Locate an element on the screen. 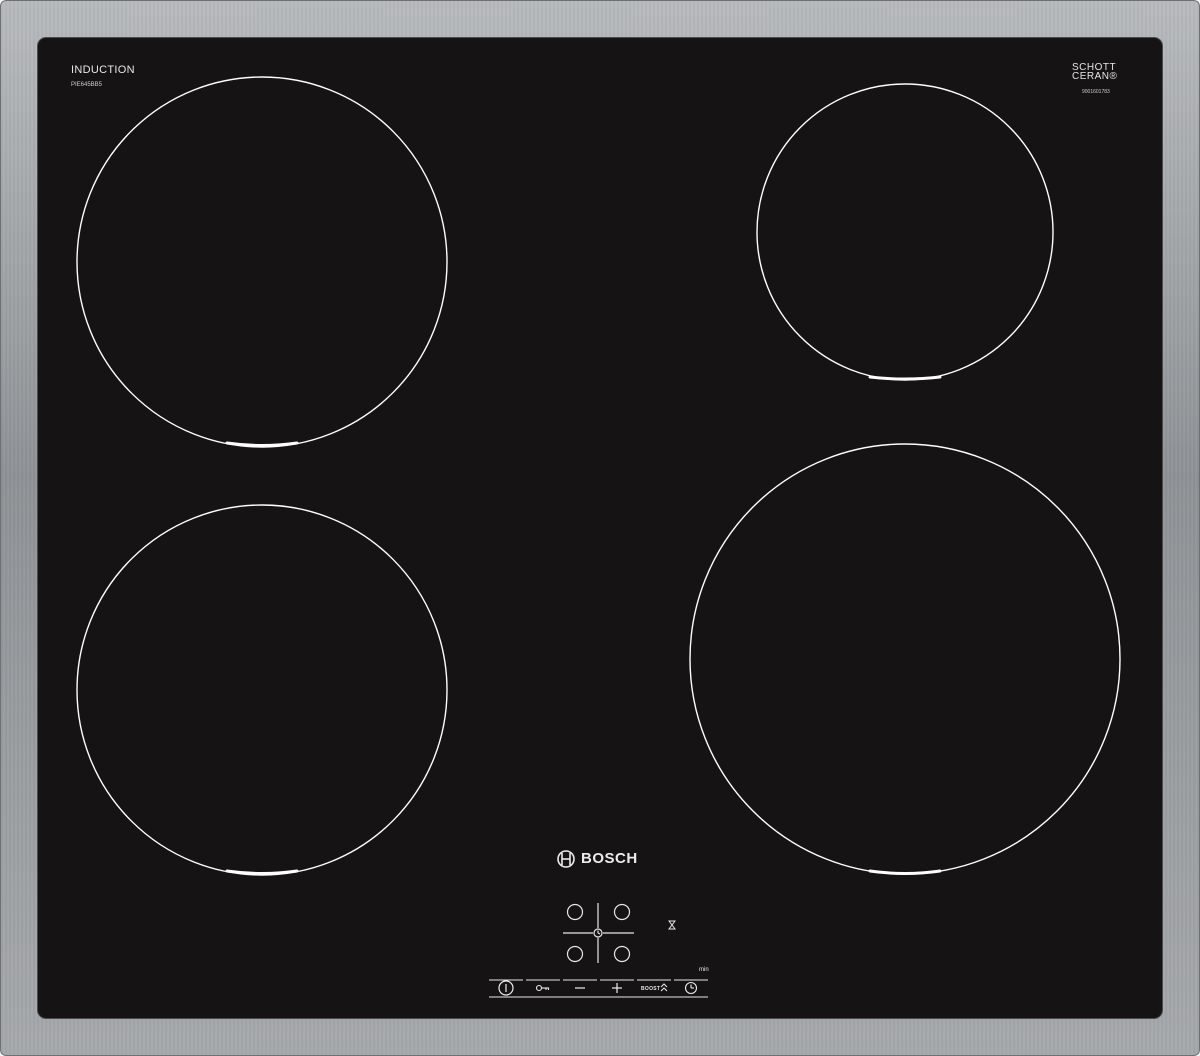 This screenshot has width=1200, height=1056. timer-button is located at coordinates (691, 988).